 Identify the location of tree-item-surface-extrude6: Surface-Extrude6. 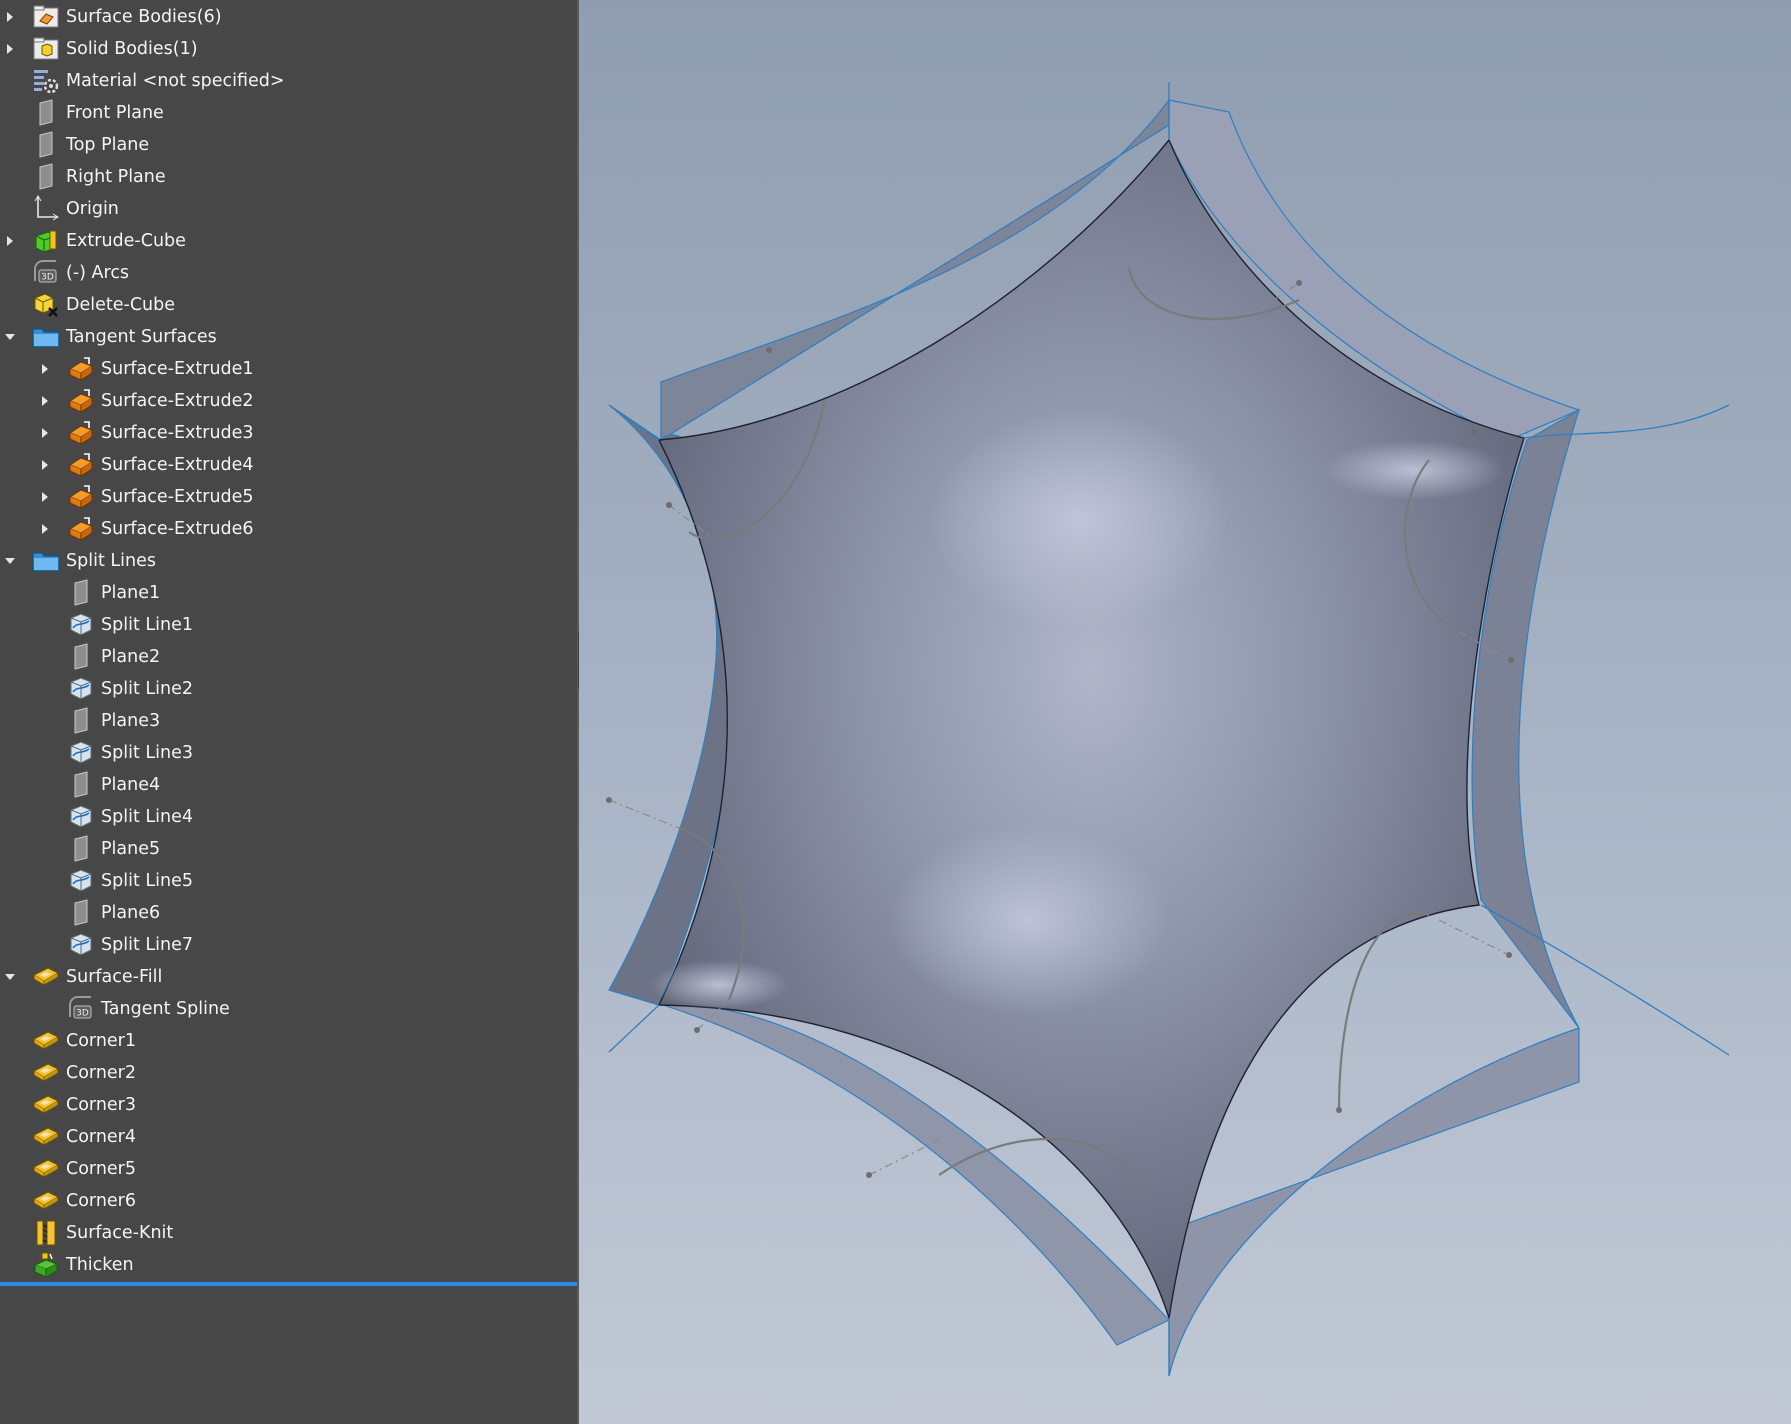
(288, 529).